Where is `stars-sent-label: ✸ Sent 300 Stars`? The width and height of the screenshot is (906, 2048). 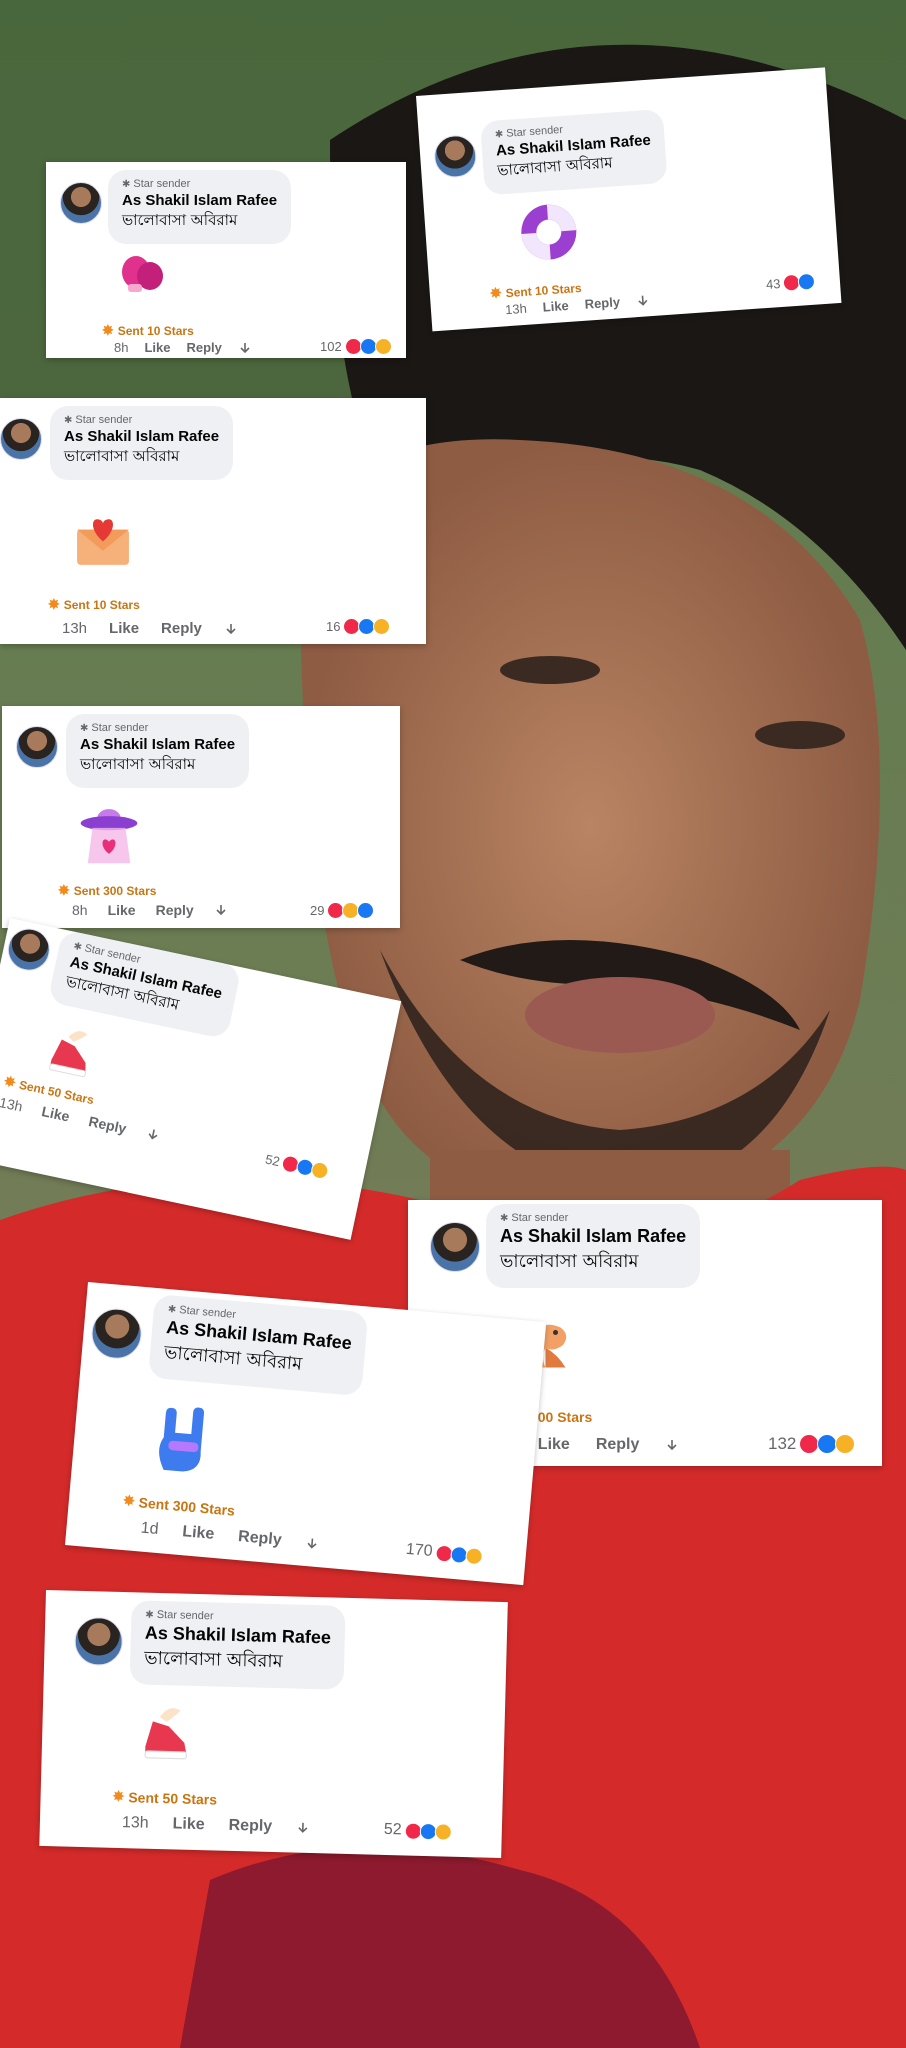 stars-sent-label: ✸ Sent 300 Stars is located at coordinates (179, 1505).